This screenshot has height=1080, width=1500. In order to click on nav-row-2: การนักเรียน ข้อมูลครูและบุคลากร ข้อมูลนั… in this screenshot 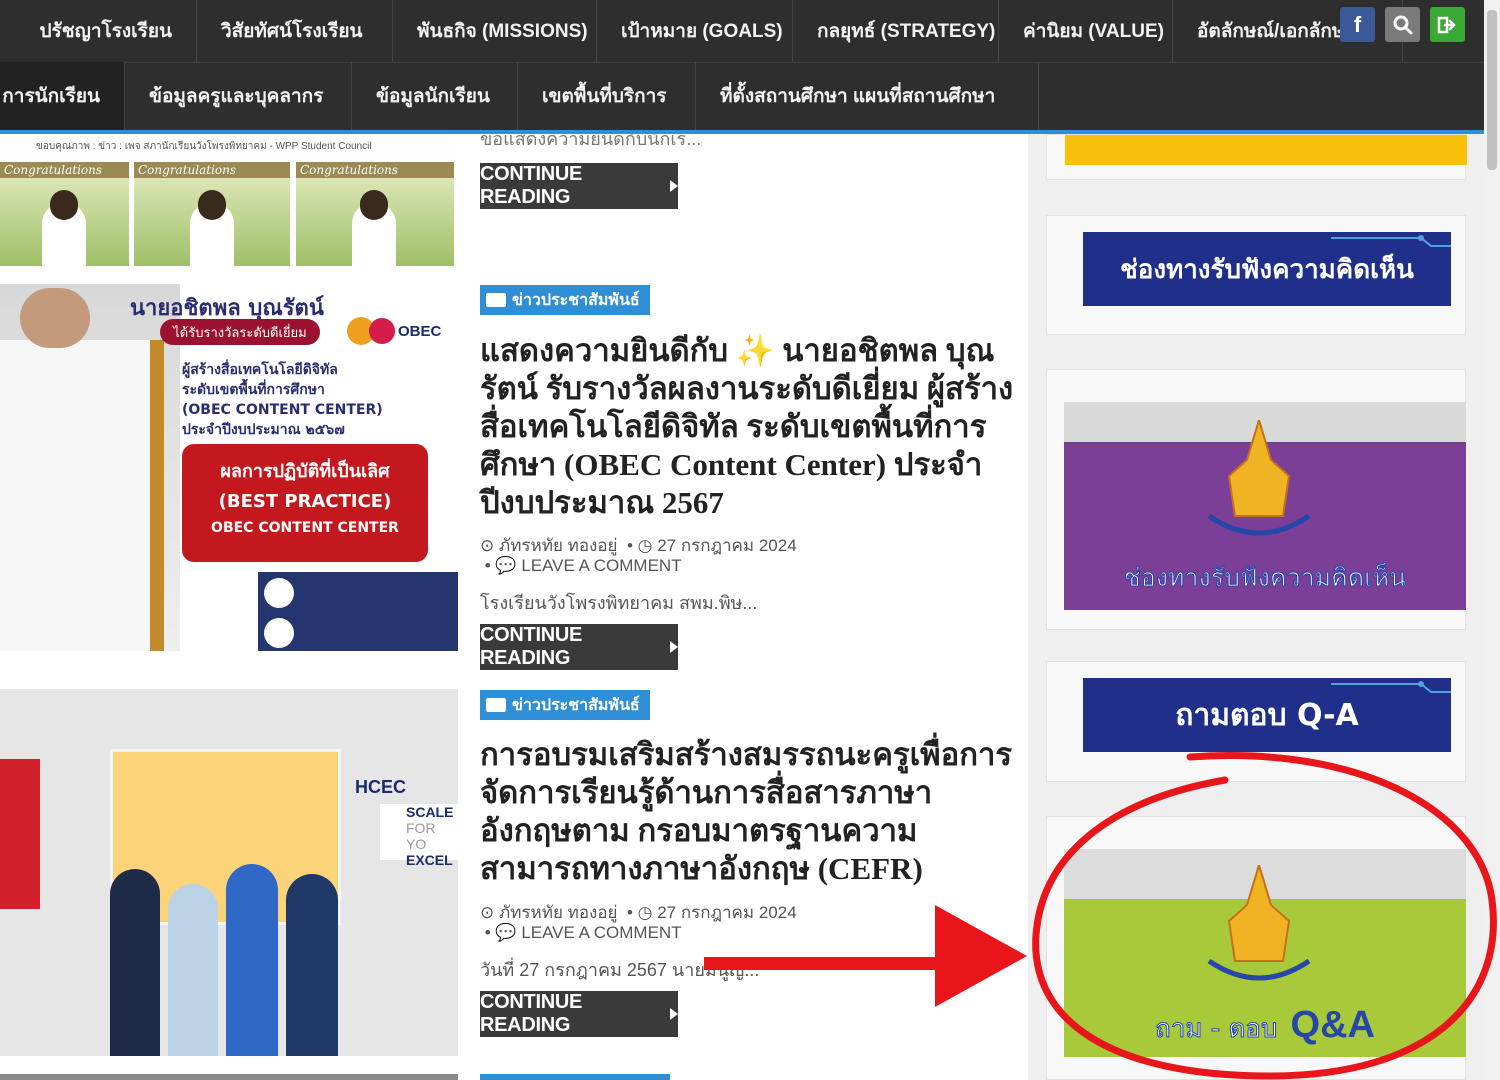, I will do `click(742, 96)`.